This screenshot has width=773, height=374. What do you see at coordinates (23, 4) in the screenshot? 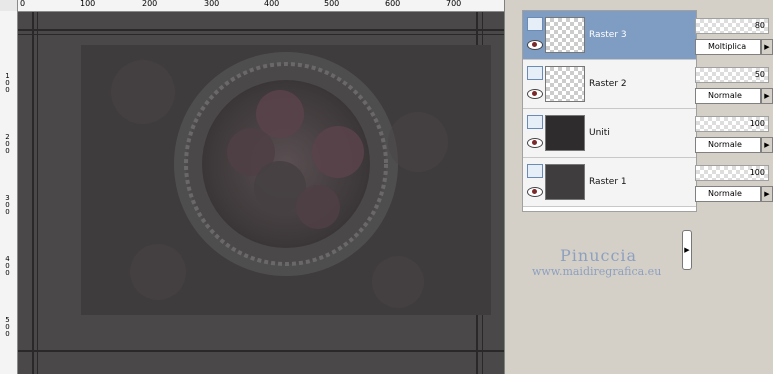
I see `ruler-top-label: 0` at bounding box center [23, 4].